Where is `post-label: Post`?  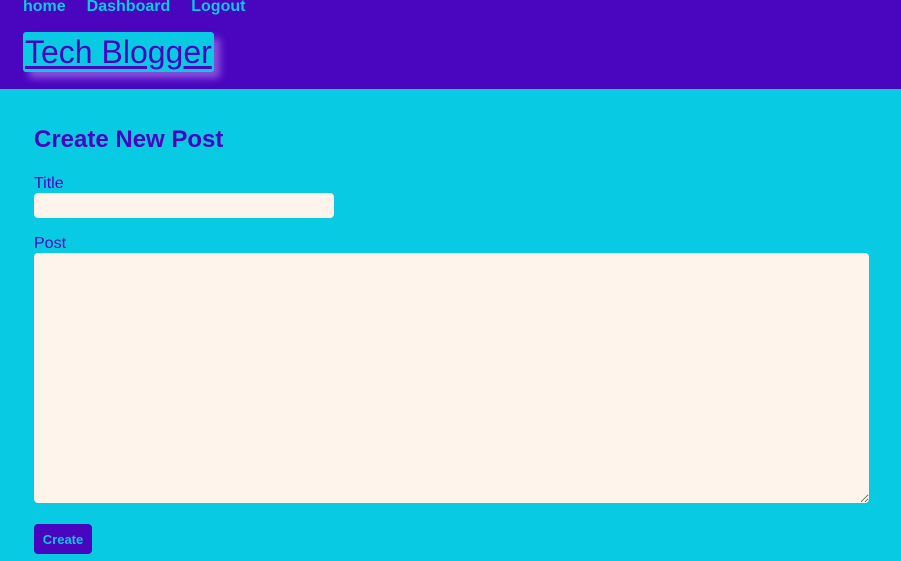
post-label: Post is located at coordinates (50, 243).